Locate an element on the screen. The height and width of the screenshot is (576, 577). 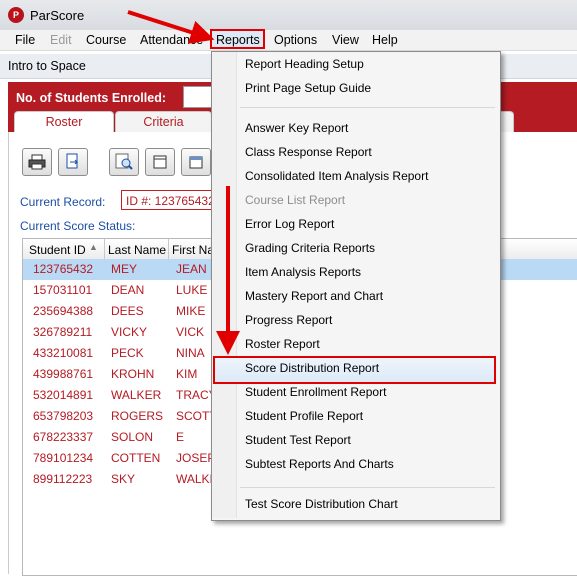
last-name-cell: SOLON is located at coordinates (132, 437).